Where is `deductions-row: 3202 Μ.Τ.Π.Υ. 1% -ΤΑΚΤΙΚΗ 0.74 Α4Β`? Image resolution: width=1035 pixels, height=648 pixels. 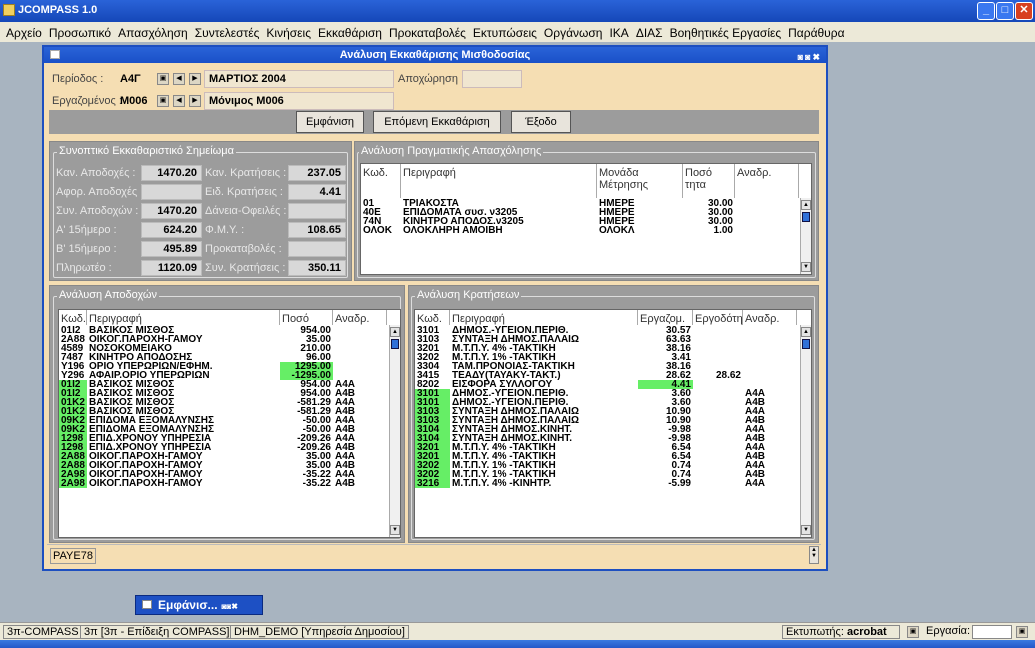 deductions-row: 3202 Μ.Τ.Π.Υ. 1% -ΤΑΚΤΙΚΗ 0.74 Α4Β is located at coordinates (606, 474).